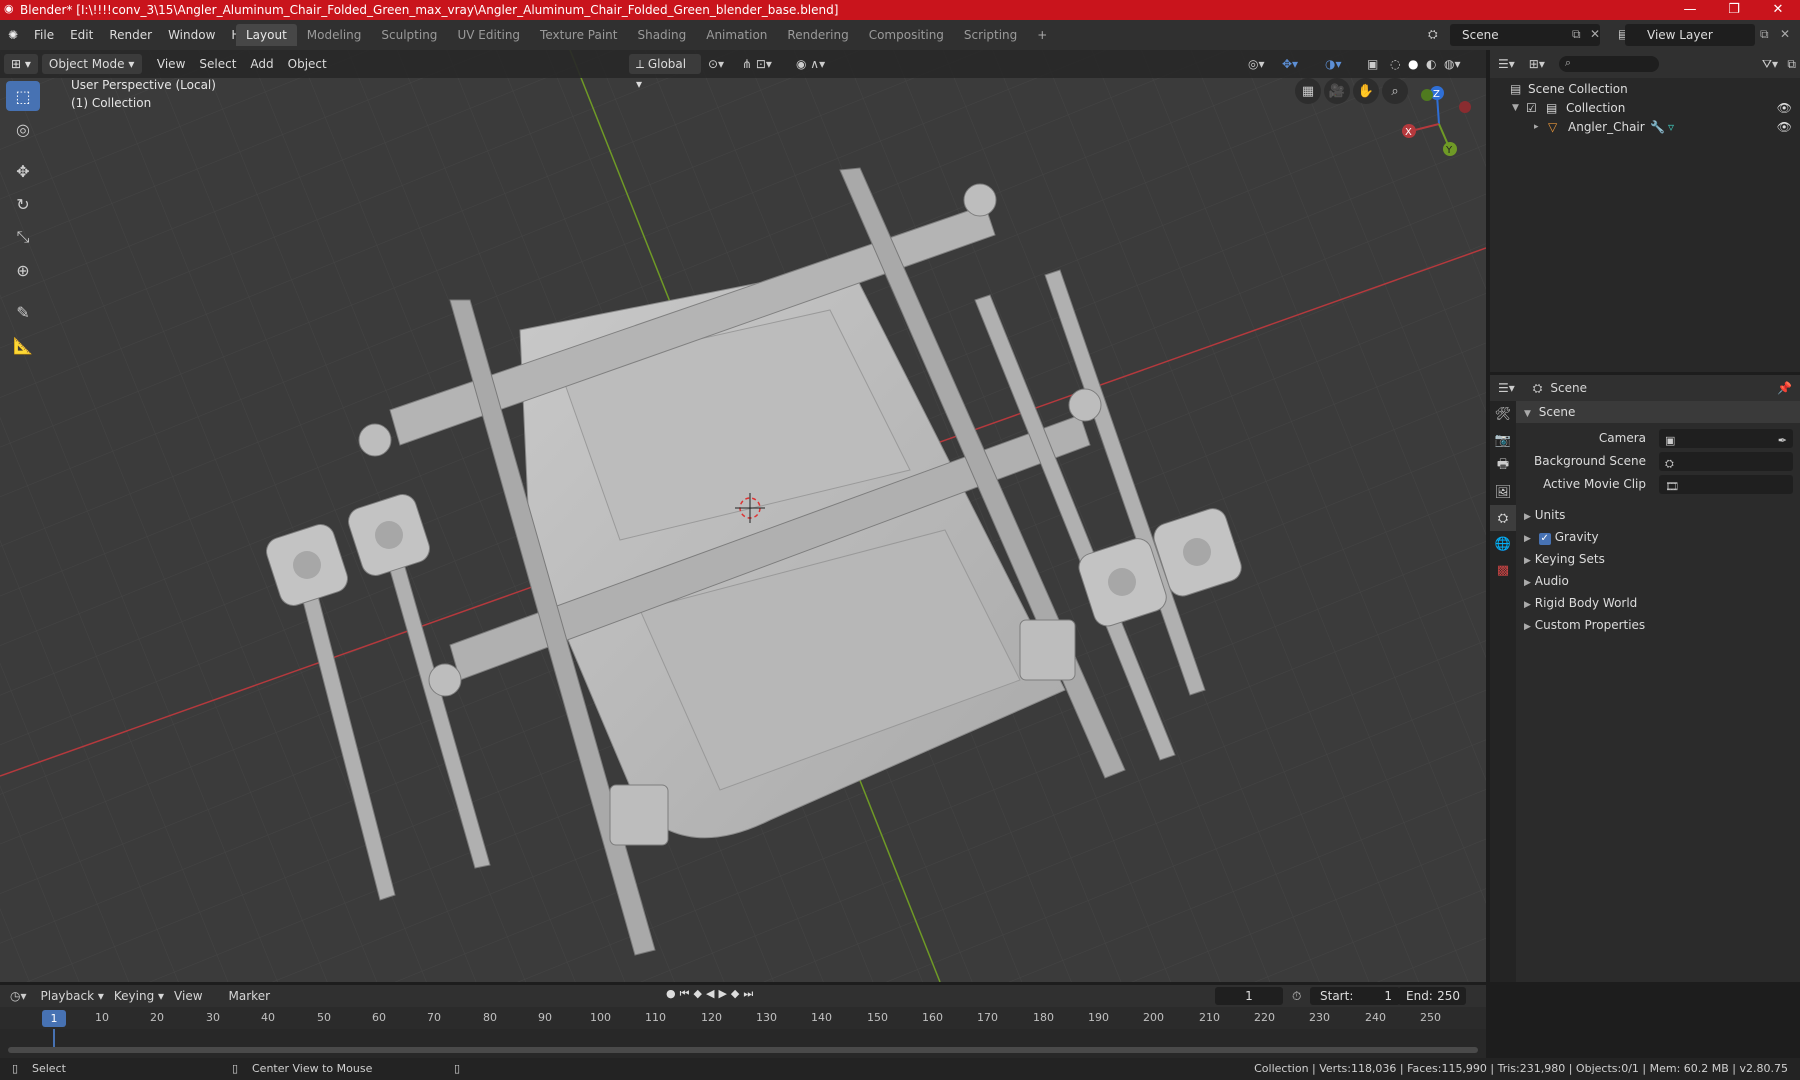 The width and height of the screenshot is (1800, 1080). What do you see at coordinates (1433, 34) in the screenshot?
I see `scene-icon: ⛭` at bounding box center [1433, 34].